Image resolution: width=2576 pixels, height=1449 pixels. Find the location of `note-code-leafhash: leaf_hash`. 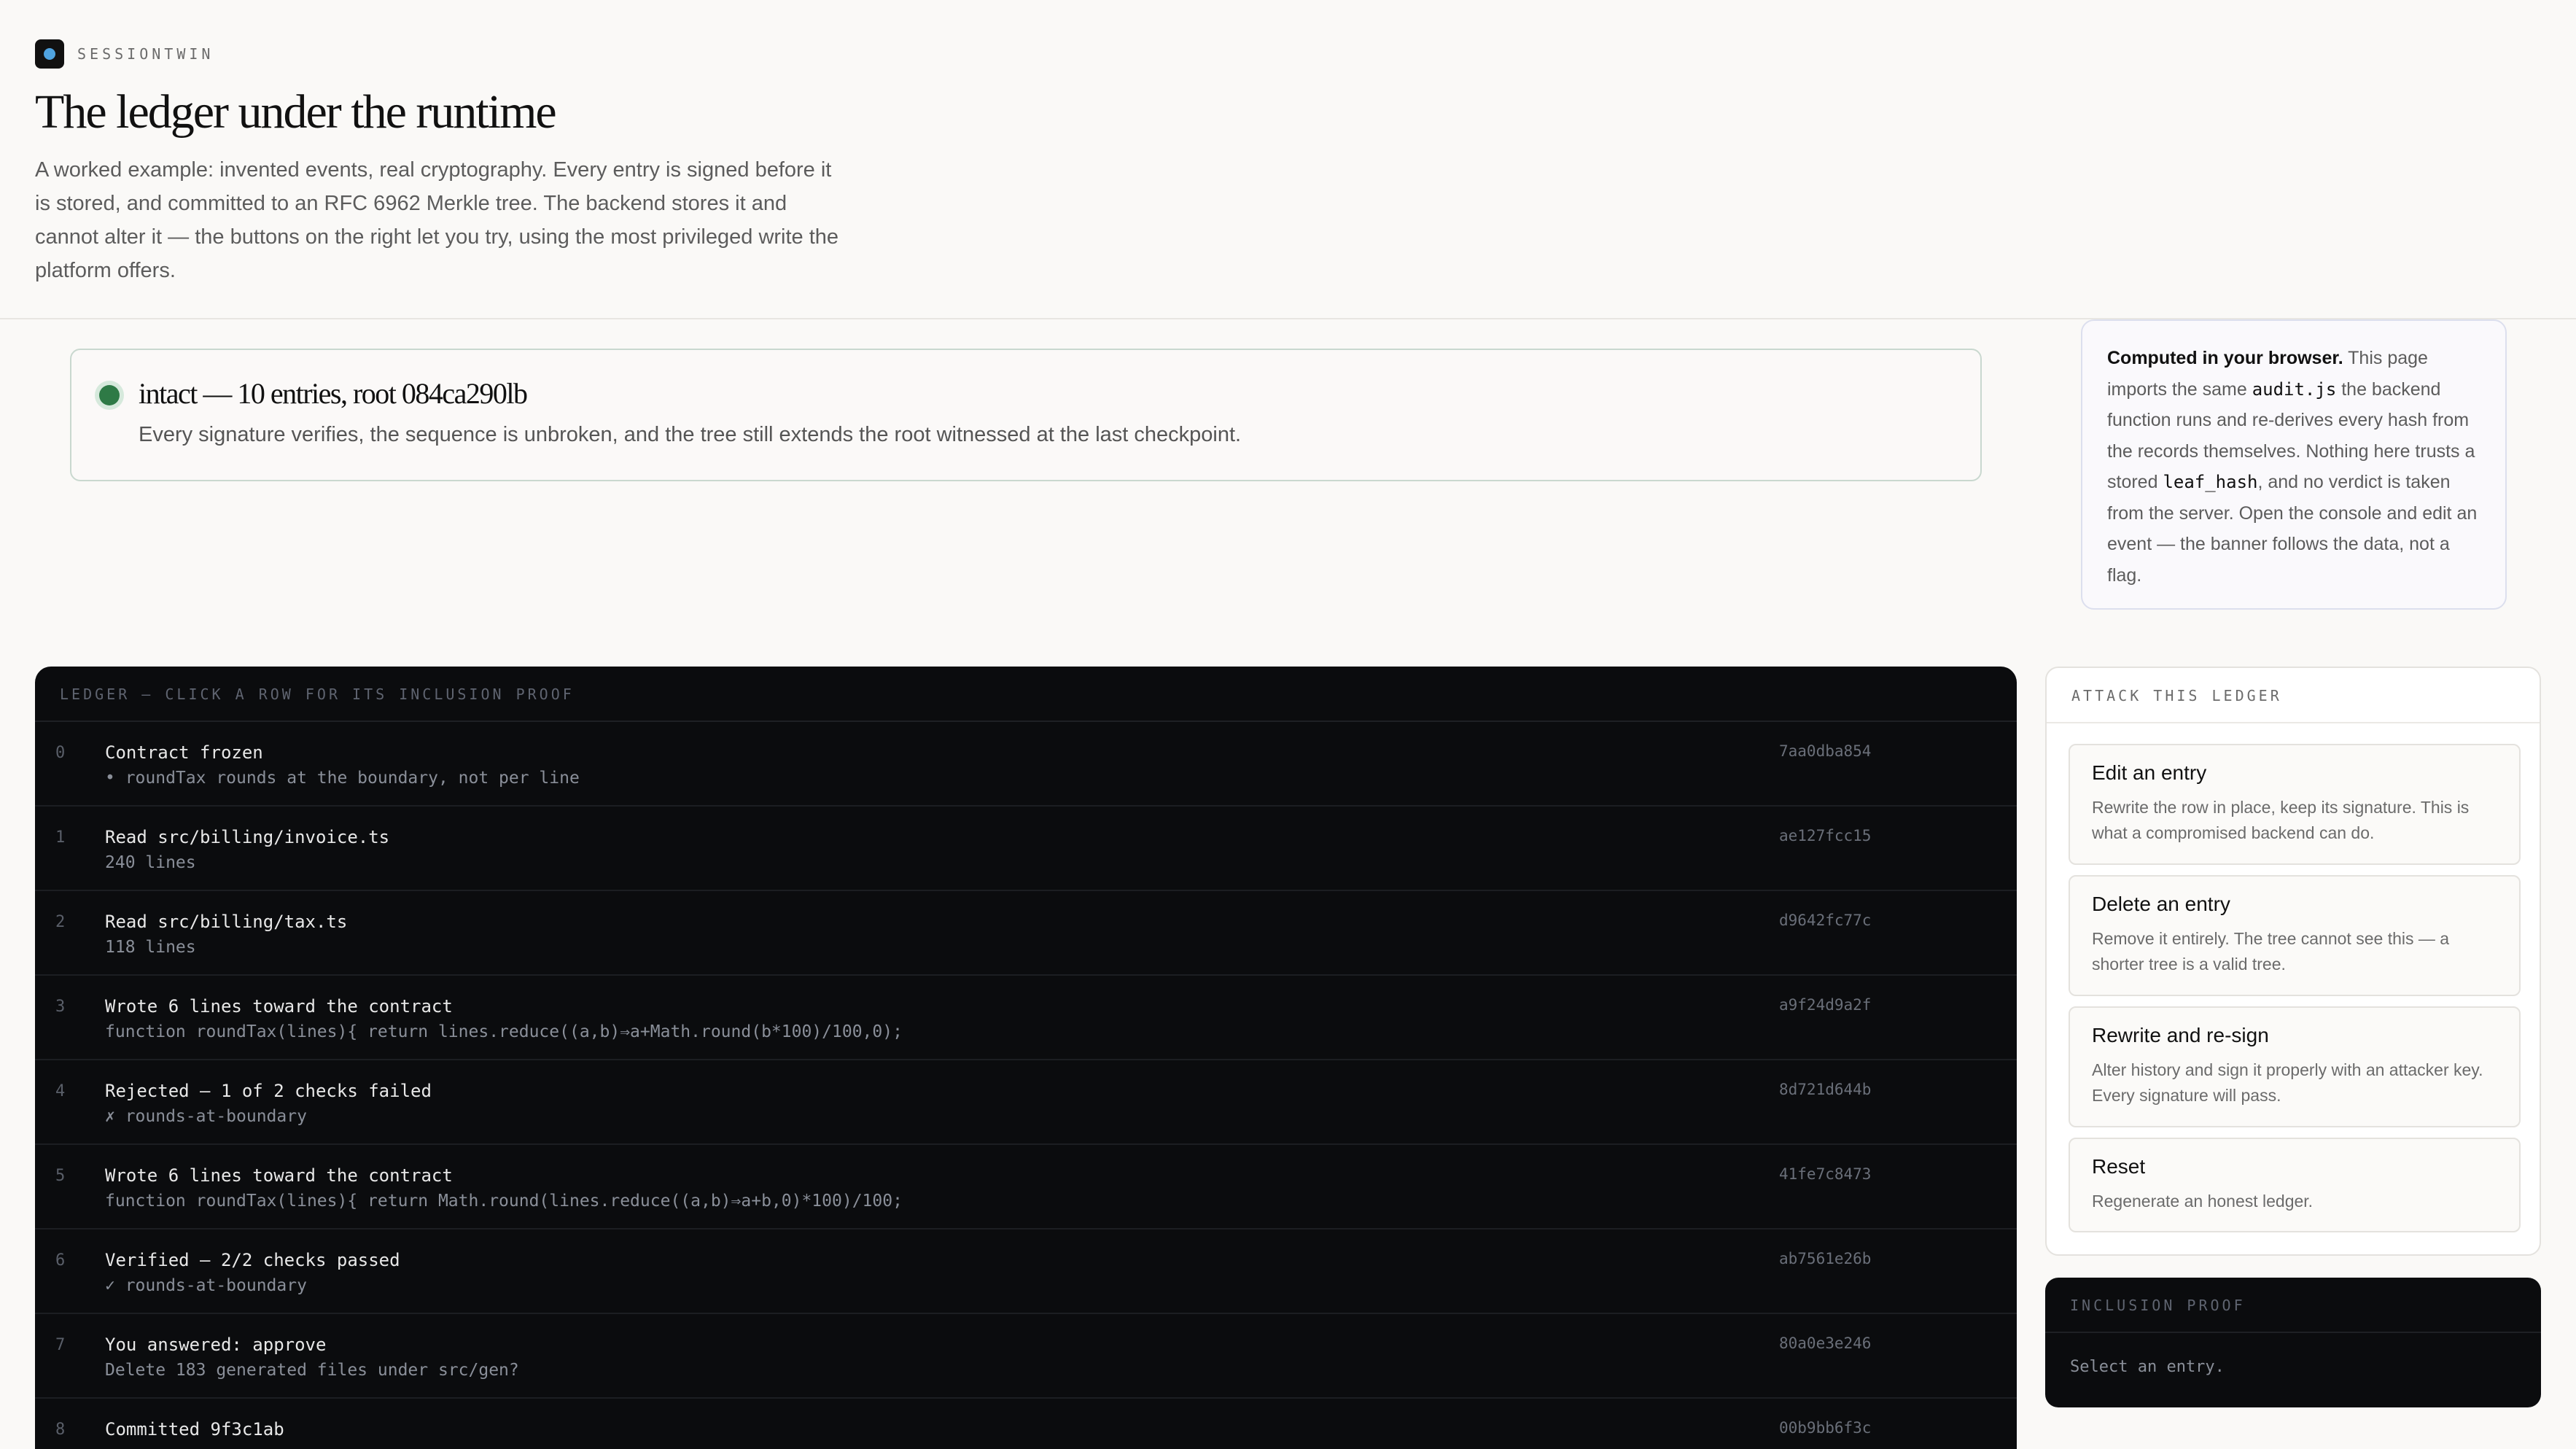

note-code-leafhash: leaf_hash is located at coordinates (2210, 482).